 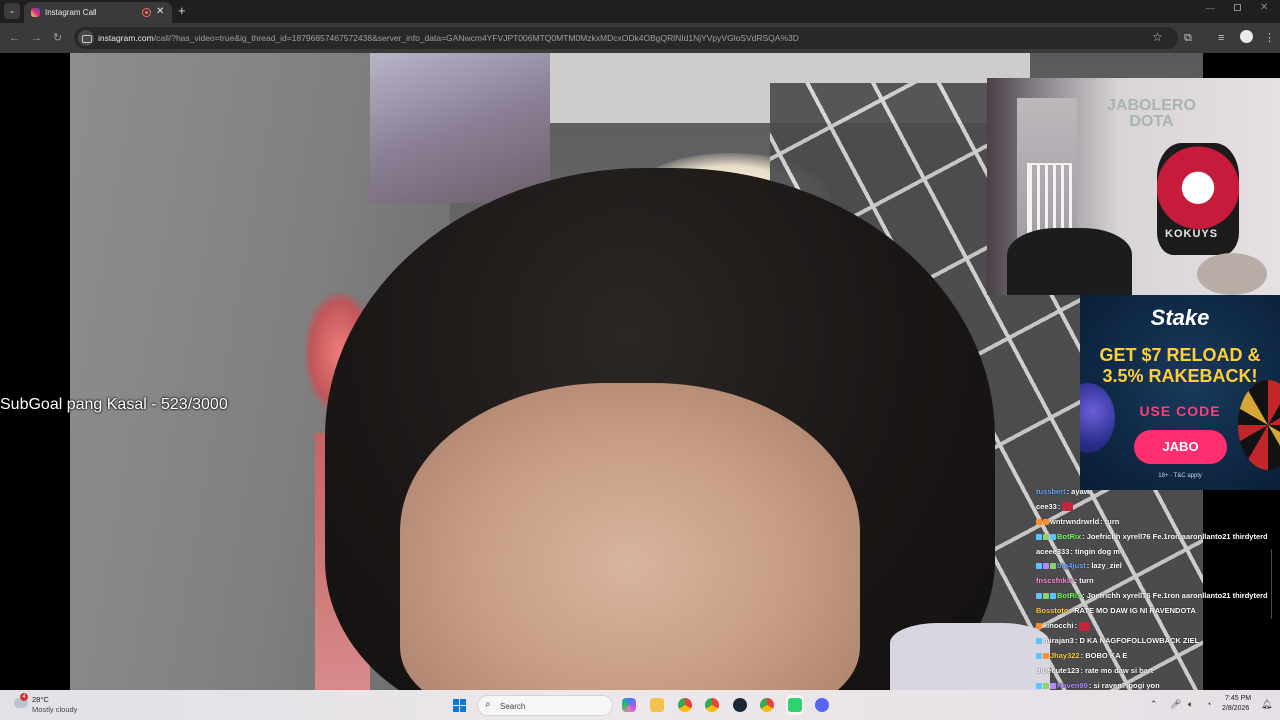 What do you see at coordinates (1237, 7) in the screenshot?
I see `window-maximize-button` at bounding box center [1237, 7].